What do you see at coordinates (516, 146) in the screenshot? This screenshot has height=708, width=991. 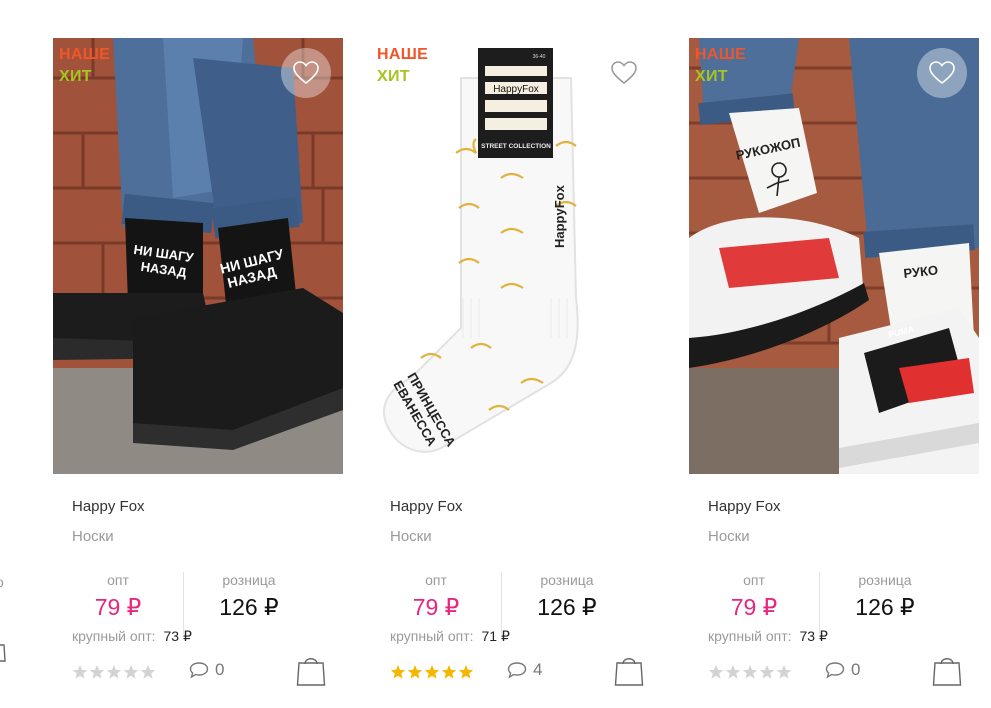 I see `tag-caption-text: STREET COLLECTION` at bounding box center [516, 146].